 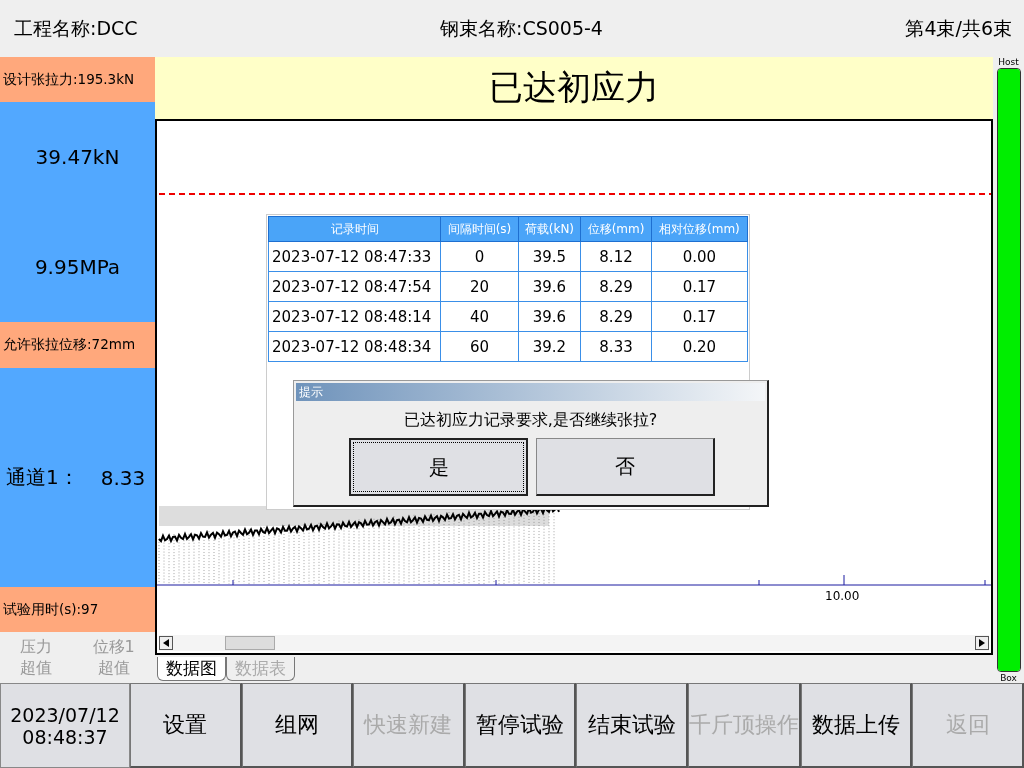 I want to click on strand-name: 钢束名称:CS005-4, so click(x=521, y=28).